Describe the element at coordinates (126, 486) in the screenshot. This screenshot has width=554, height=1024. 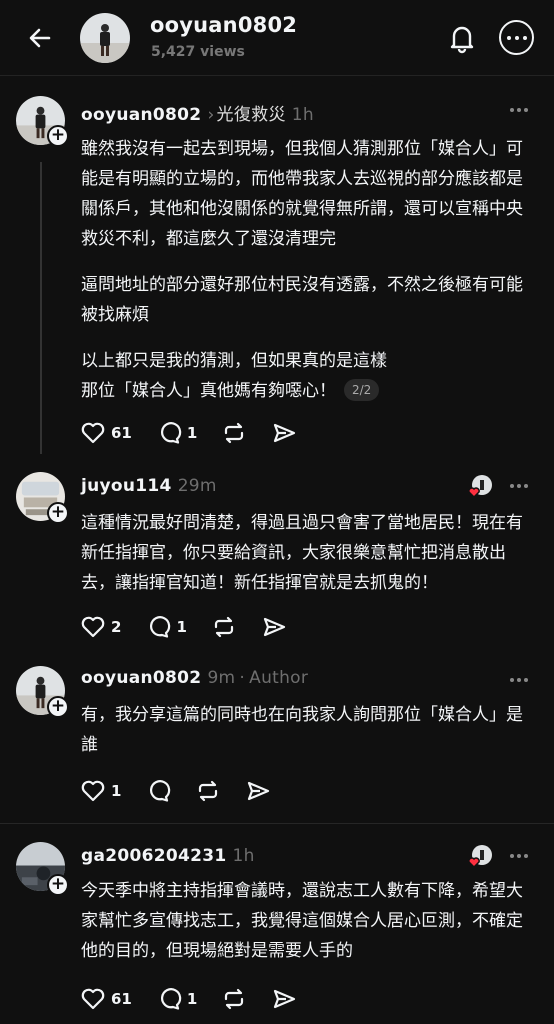
I see `username: juyou114` at that location.